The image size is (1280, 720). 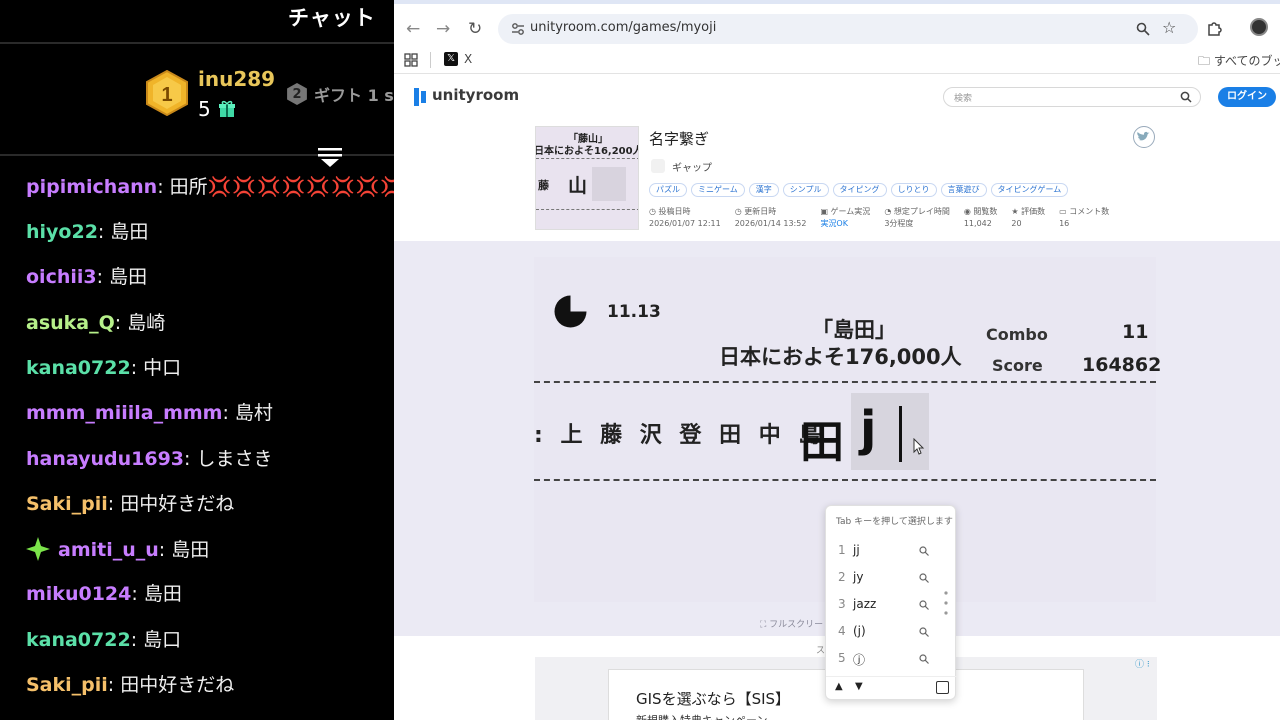 What do you see at coordinates (70, 323) in the screenshot?
I see `chat-username: asuka_Q` at bounding box center [70, 323].